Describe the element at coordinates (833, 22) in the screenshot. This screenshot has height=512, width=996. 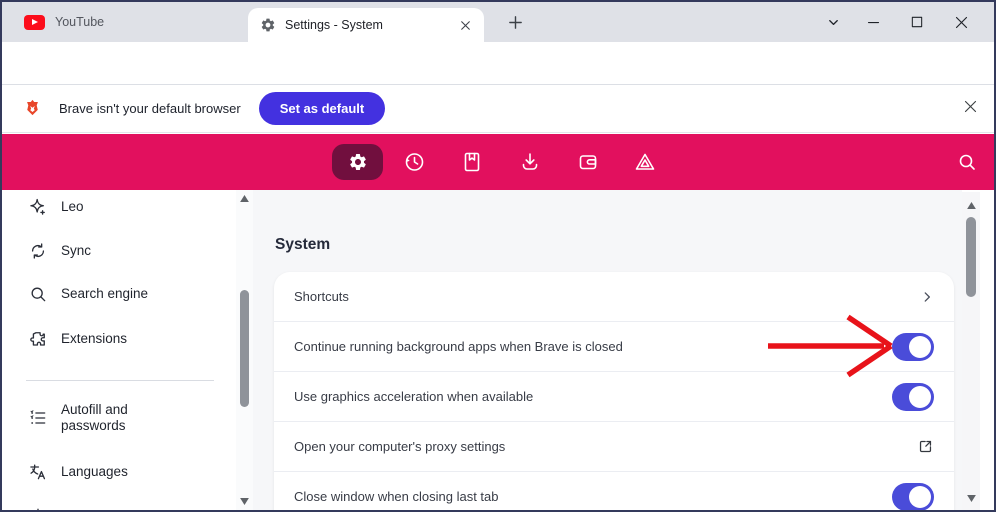
I see `tab-search-chevron-icon` at that location.